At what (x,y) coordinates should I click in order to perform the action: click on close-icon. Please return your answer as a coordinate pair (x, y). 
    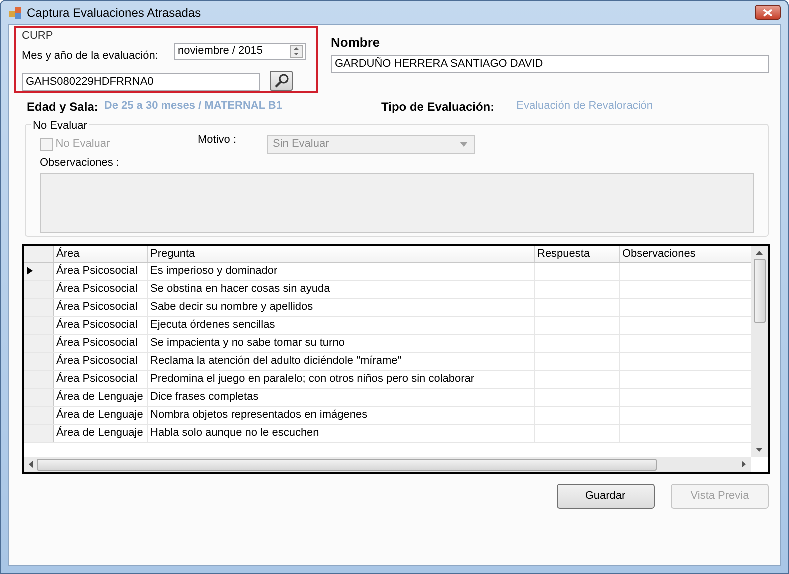
    Looking at the image, I should click on (768, 12).